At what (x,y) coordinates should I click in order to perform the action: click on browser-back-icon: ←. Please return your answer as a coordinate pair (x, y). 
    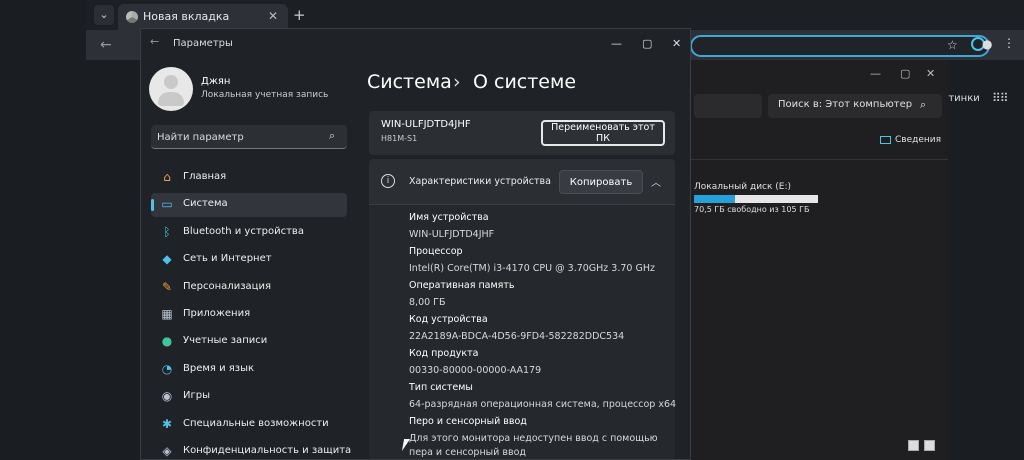
    Looking at the image, I should click on (106, 45).